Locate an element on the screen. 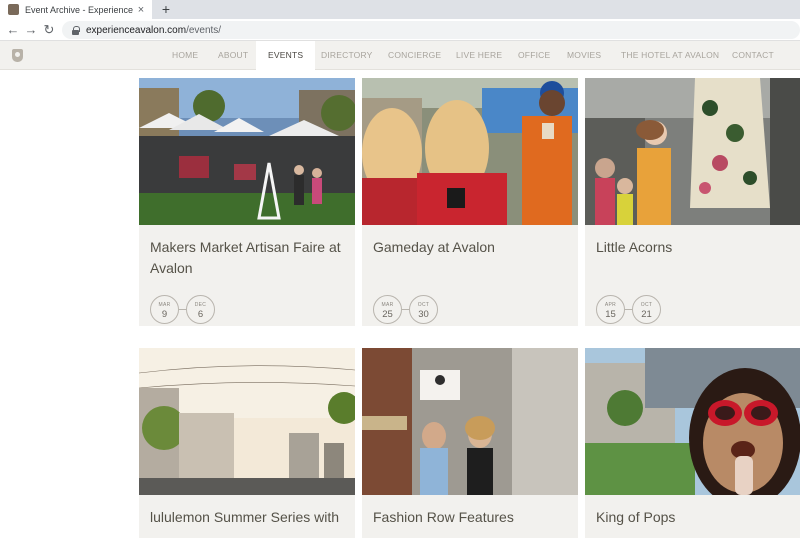 The image size is (800, 538). nav-contact: CONTACT is located at coordinates (753, 55).